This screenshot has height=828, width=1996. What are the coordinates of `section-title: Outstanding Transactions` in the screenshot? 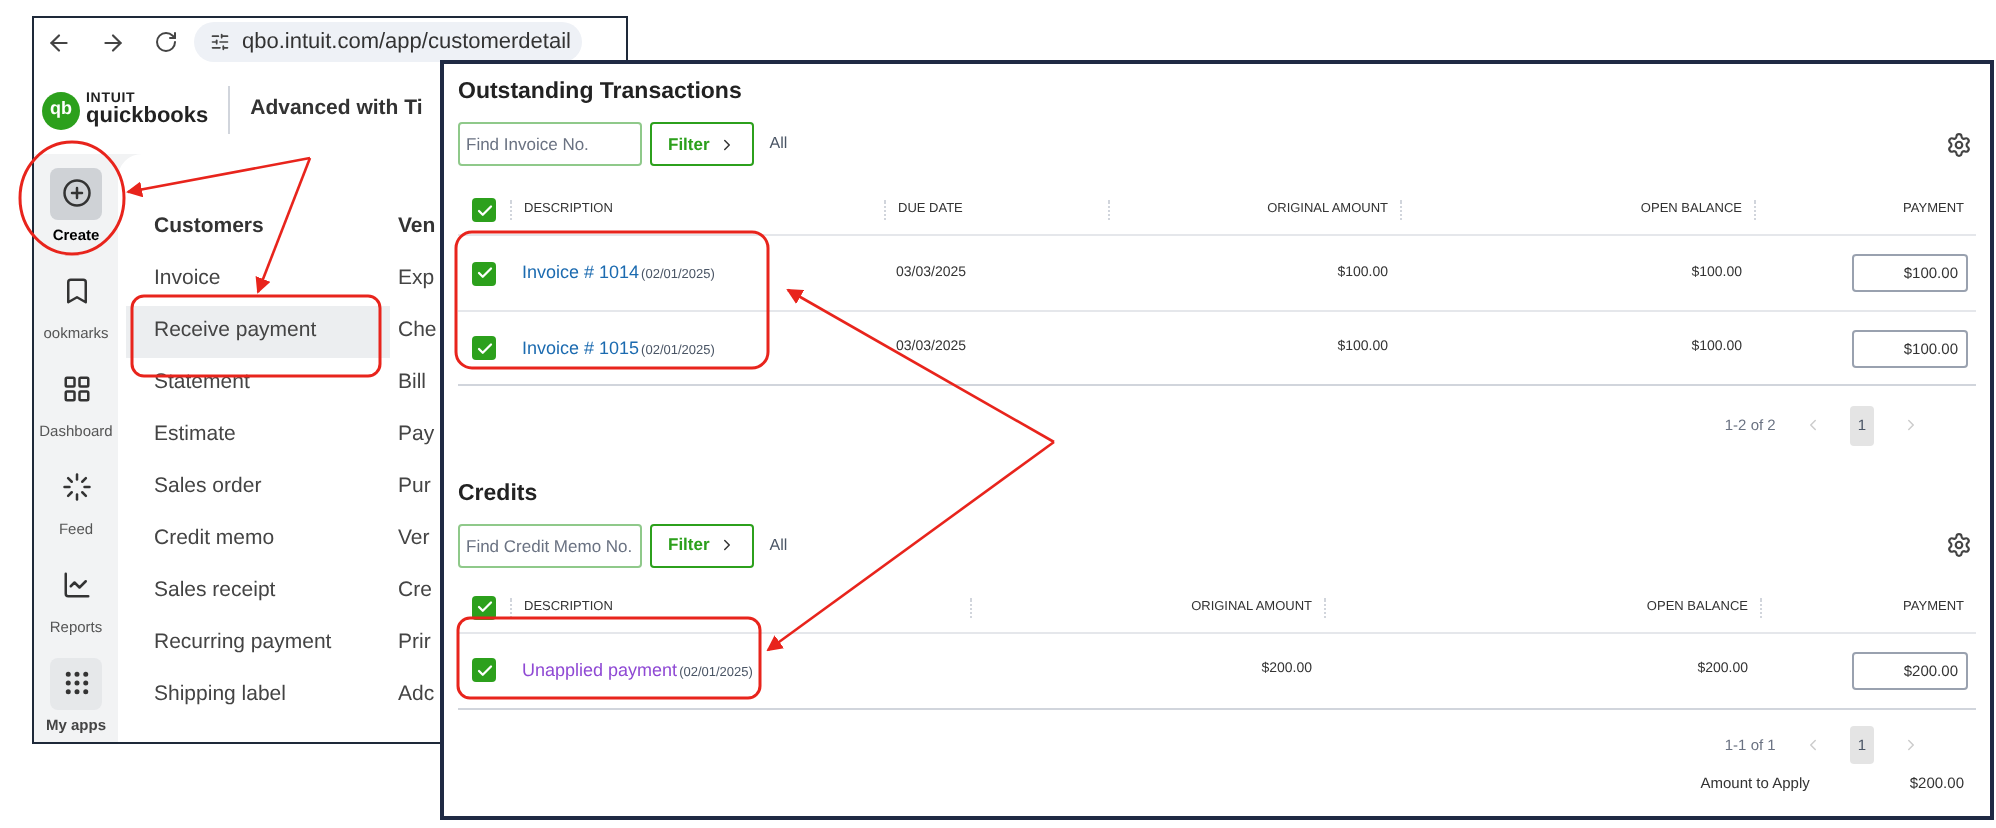 It's located at (601, 93).